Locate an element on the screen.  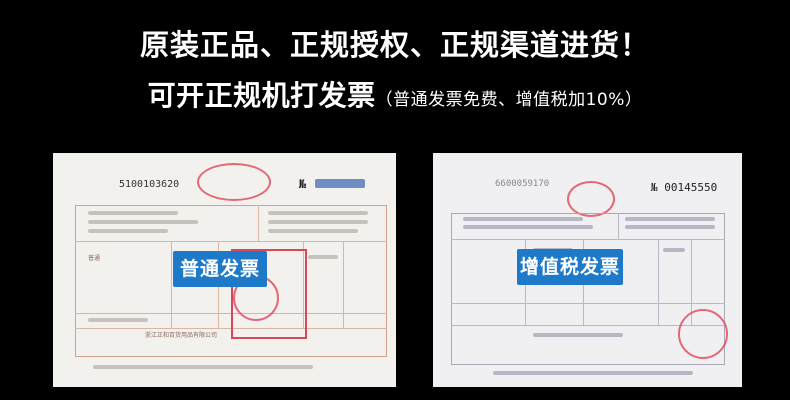
vat-invoice-no: № 00145550 is located at coordinates (684, 187).